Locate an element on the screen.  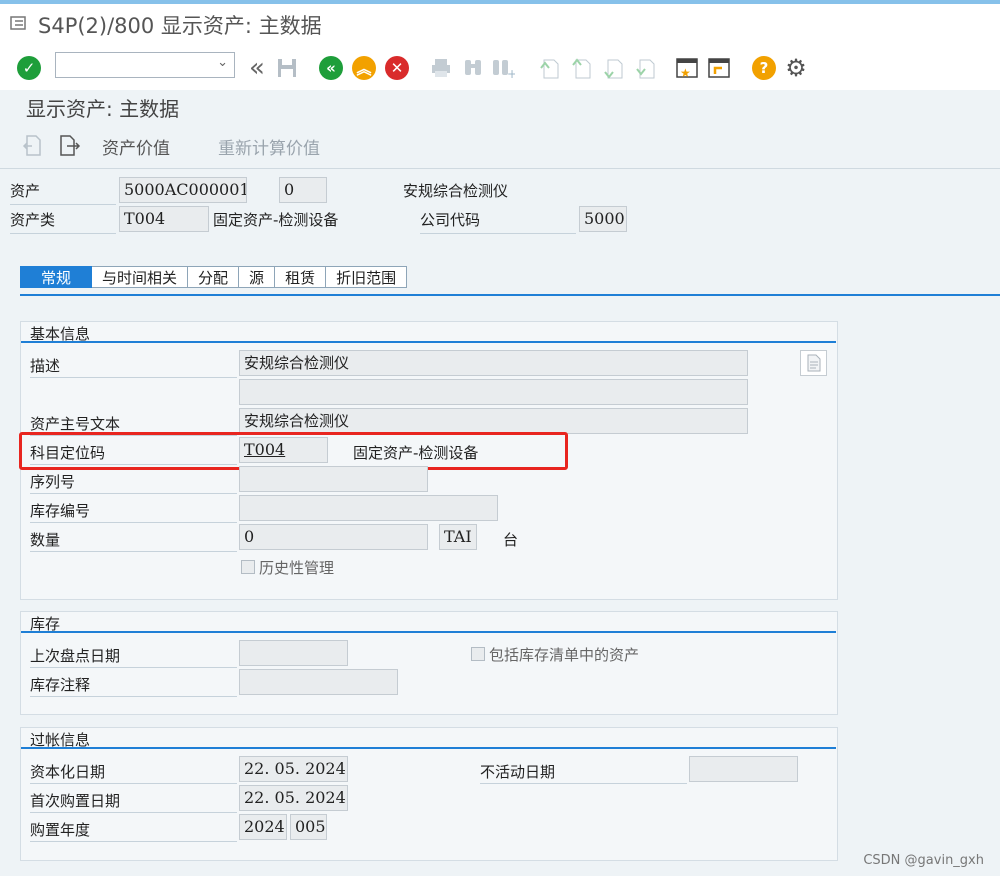
inventory-number-label: 库存编号 is located at coordinates (133, 511).